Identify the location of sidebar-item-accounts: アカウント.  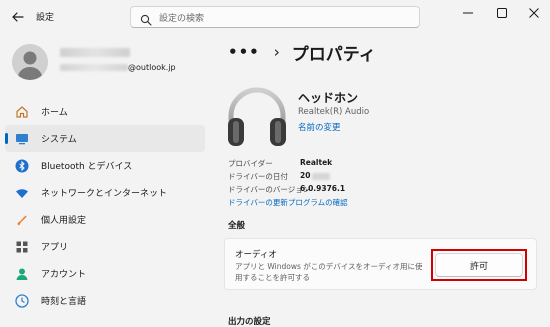
(105, 273).